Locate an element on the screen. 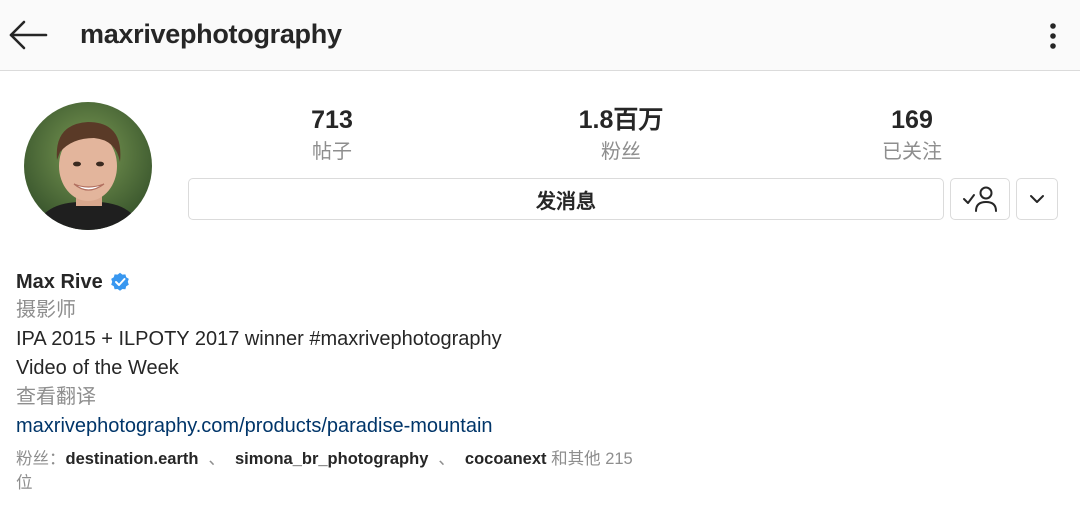 Image resolution: width=1080 pixels, height=512 pixels. followers-stat: 1.8百万 粉丝 is located at coordinates (621, 135).